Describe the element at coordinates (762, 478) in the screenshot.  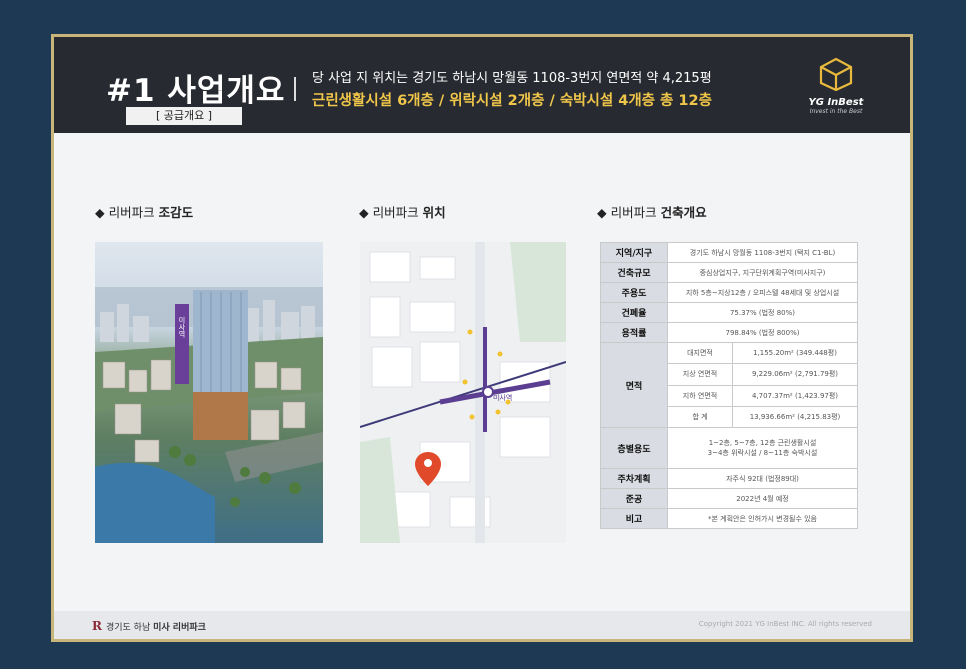
I see `row-value: 자주식 92대 (법정89대)` at that location.